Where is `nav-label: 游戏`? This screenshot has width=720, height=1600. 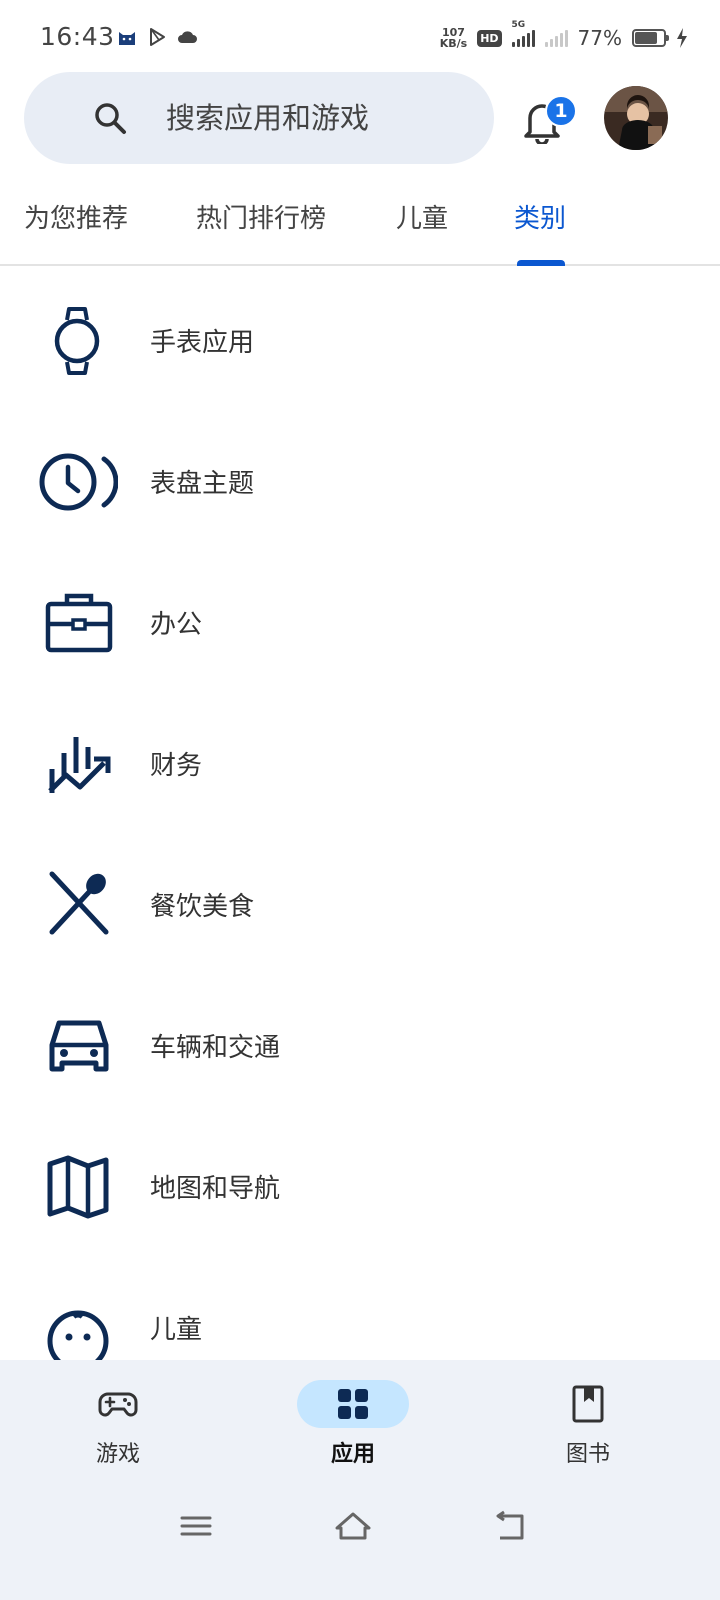
nav-label: 游戏 is located at coordinates (117, 1454).